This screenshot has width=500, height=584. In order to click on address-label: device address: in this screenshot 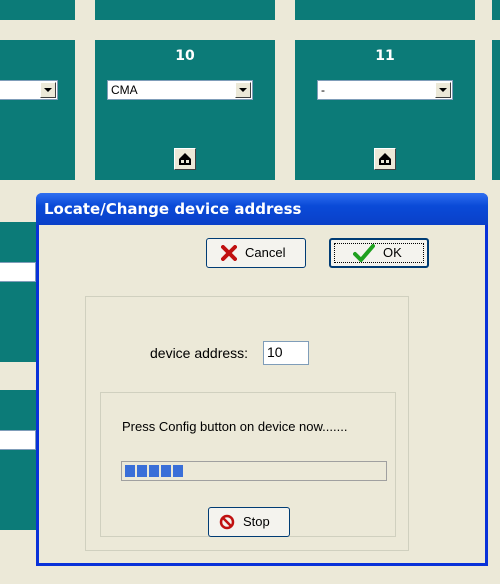, I will do `click(199, 353)`.